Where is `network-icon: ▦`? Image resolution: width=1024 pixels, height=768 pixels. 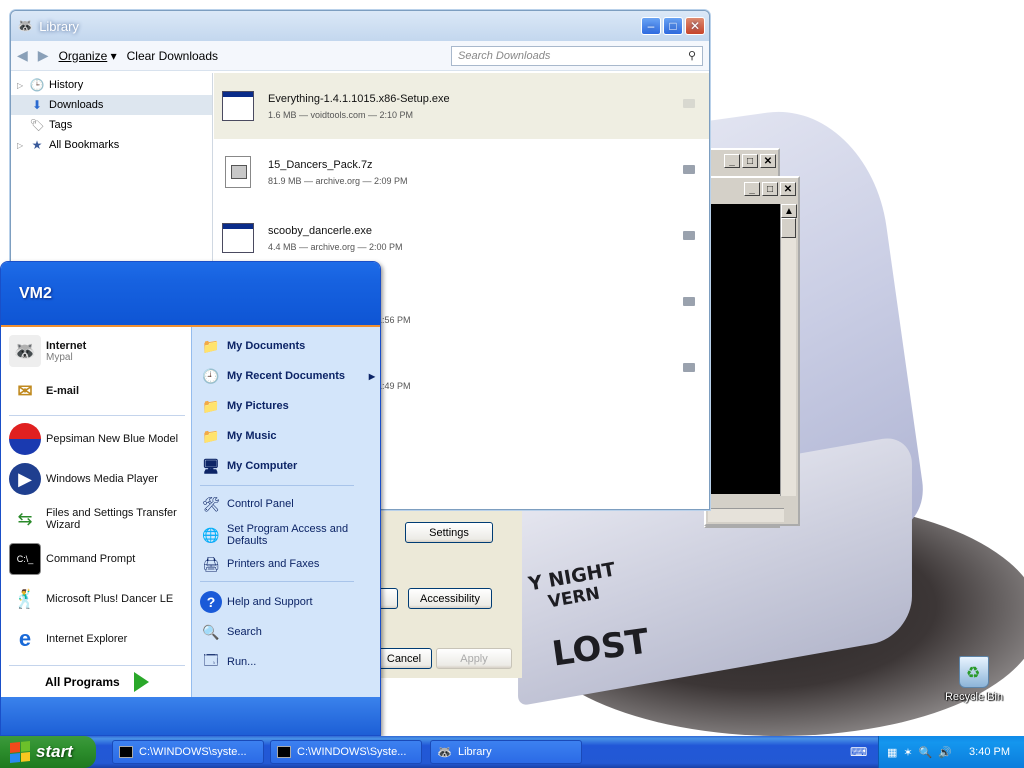 network-icon: ▦ is located at coordinates (892, 752).